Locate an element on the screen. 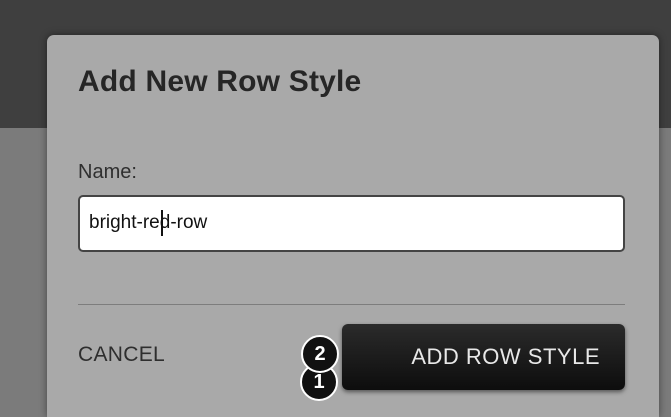 This screenshot has width=671, height=417. dialog-divider is located at coordinates (351, 304).